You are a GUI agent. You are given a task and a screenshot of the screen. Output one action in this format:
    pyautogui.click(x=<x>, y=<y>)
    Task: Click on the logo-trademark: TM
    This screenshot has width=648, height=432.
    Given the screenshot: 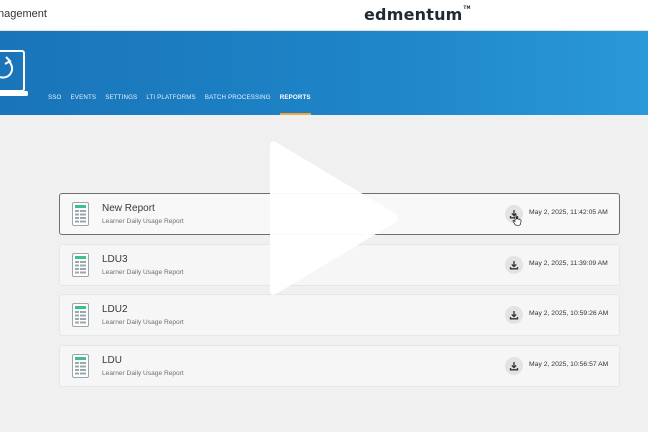 What is the action you would take?
    pyautogui.click(x=467, y=7)
    